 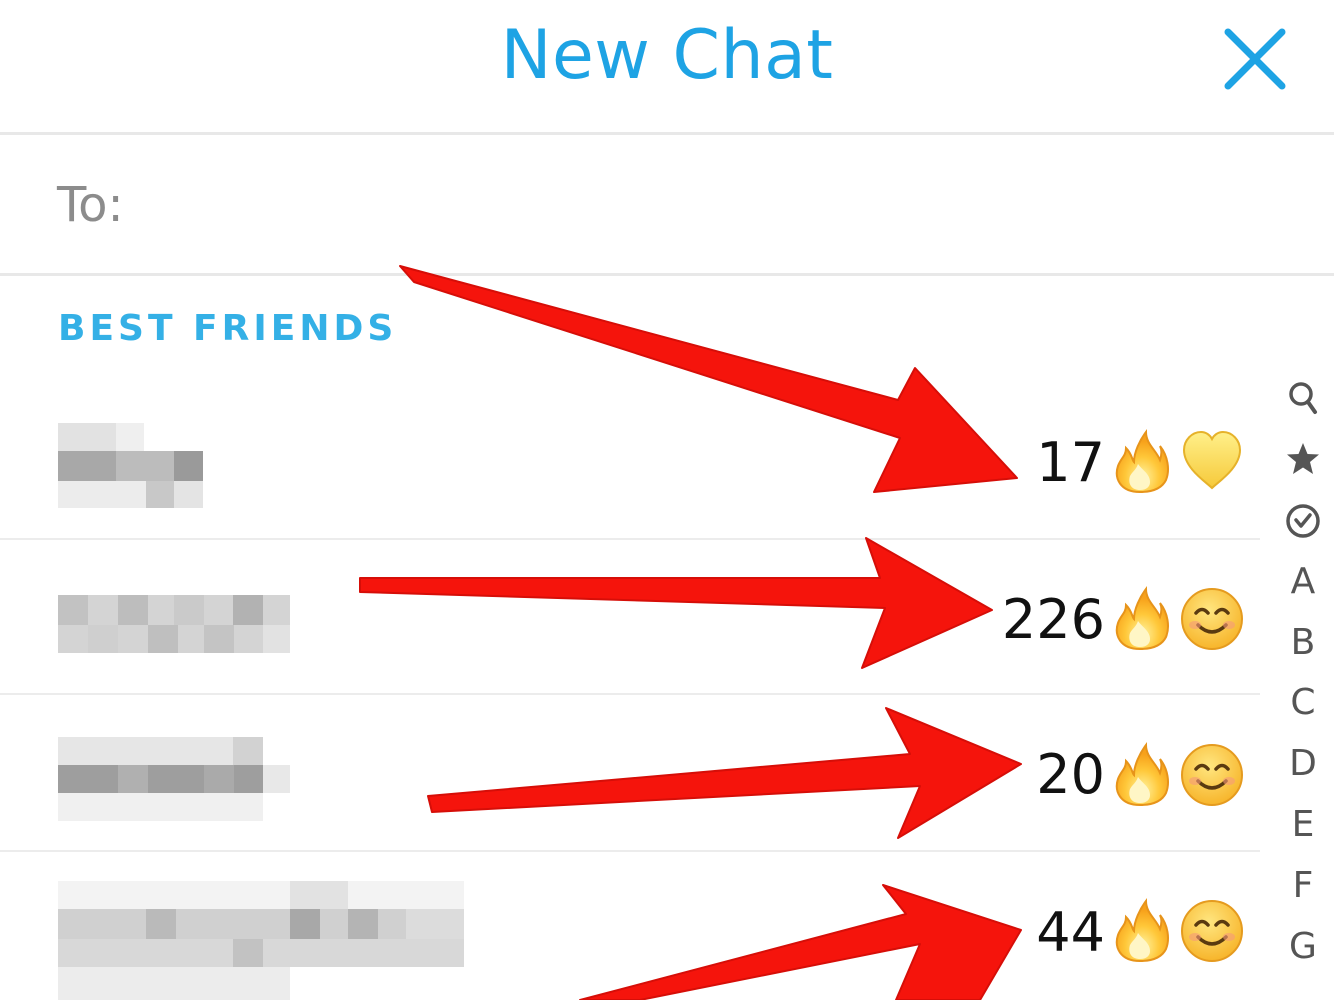 I want to click on friend-row: 20, so click(x=630, y=774).